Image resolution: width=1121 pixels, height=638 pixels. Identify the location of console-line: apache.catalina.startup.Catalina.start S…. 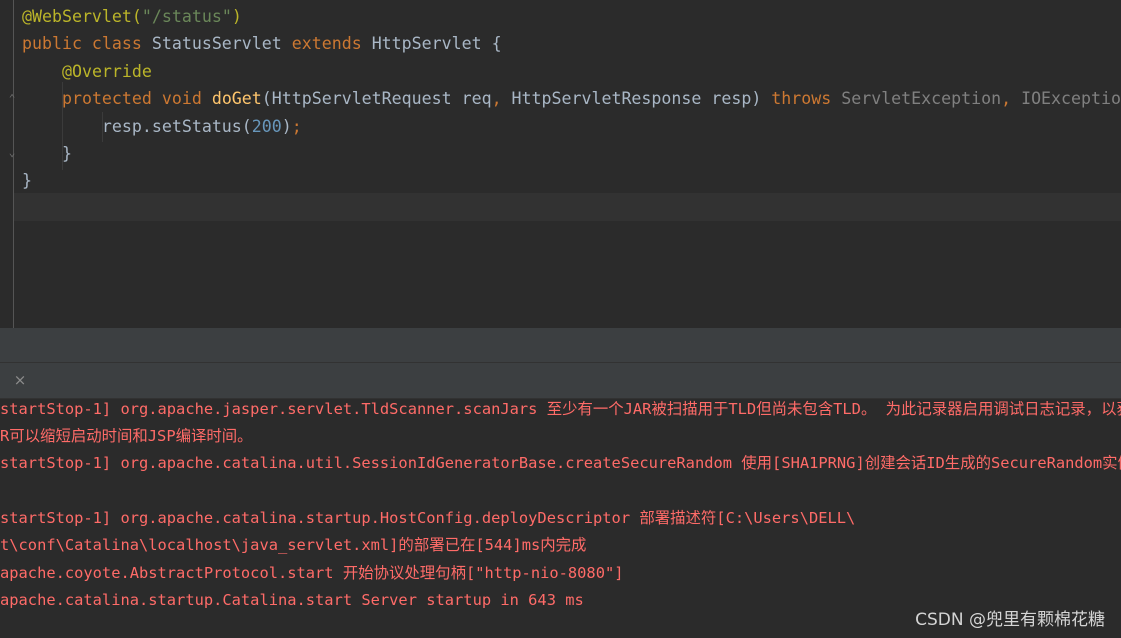
(292, 600).